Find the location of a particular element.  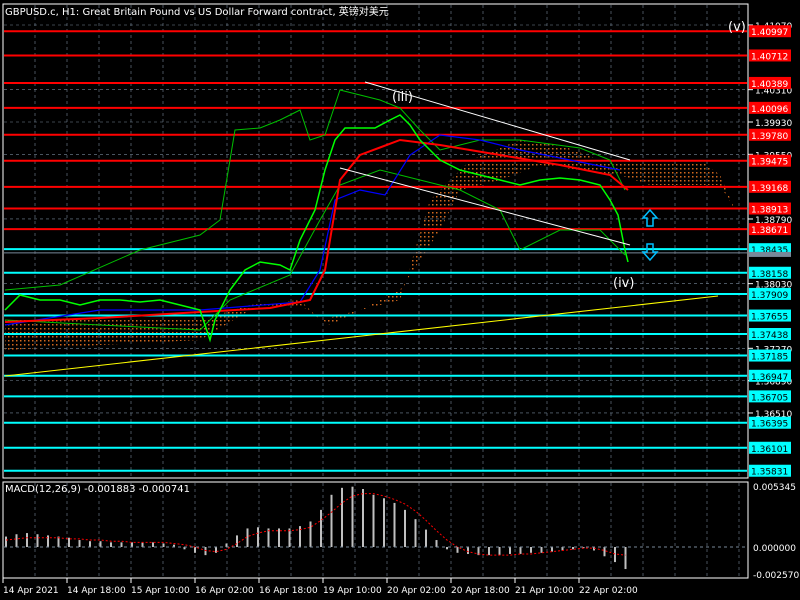

time-label: 20 Apr 02:00 is located at coordinates (416, 591).